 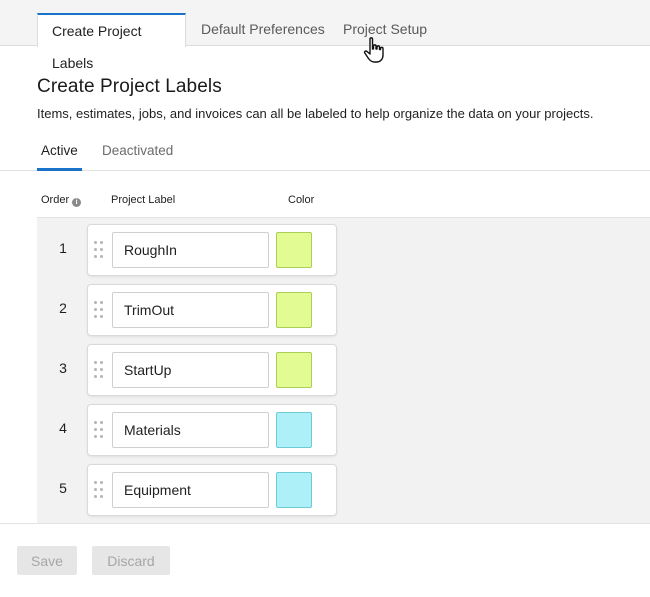 I want to click on column-header-color: Color, so click(x=301, y=200).